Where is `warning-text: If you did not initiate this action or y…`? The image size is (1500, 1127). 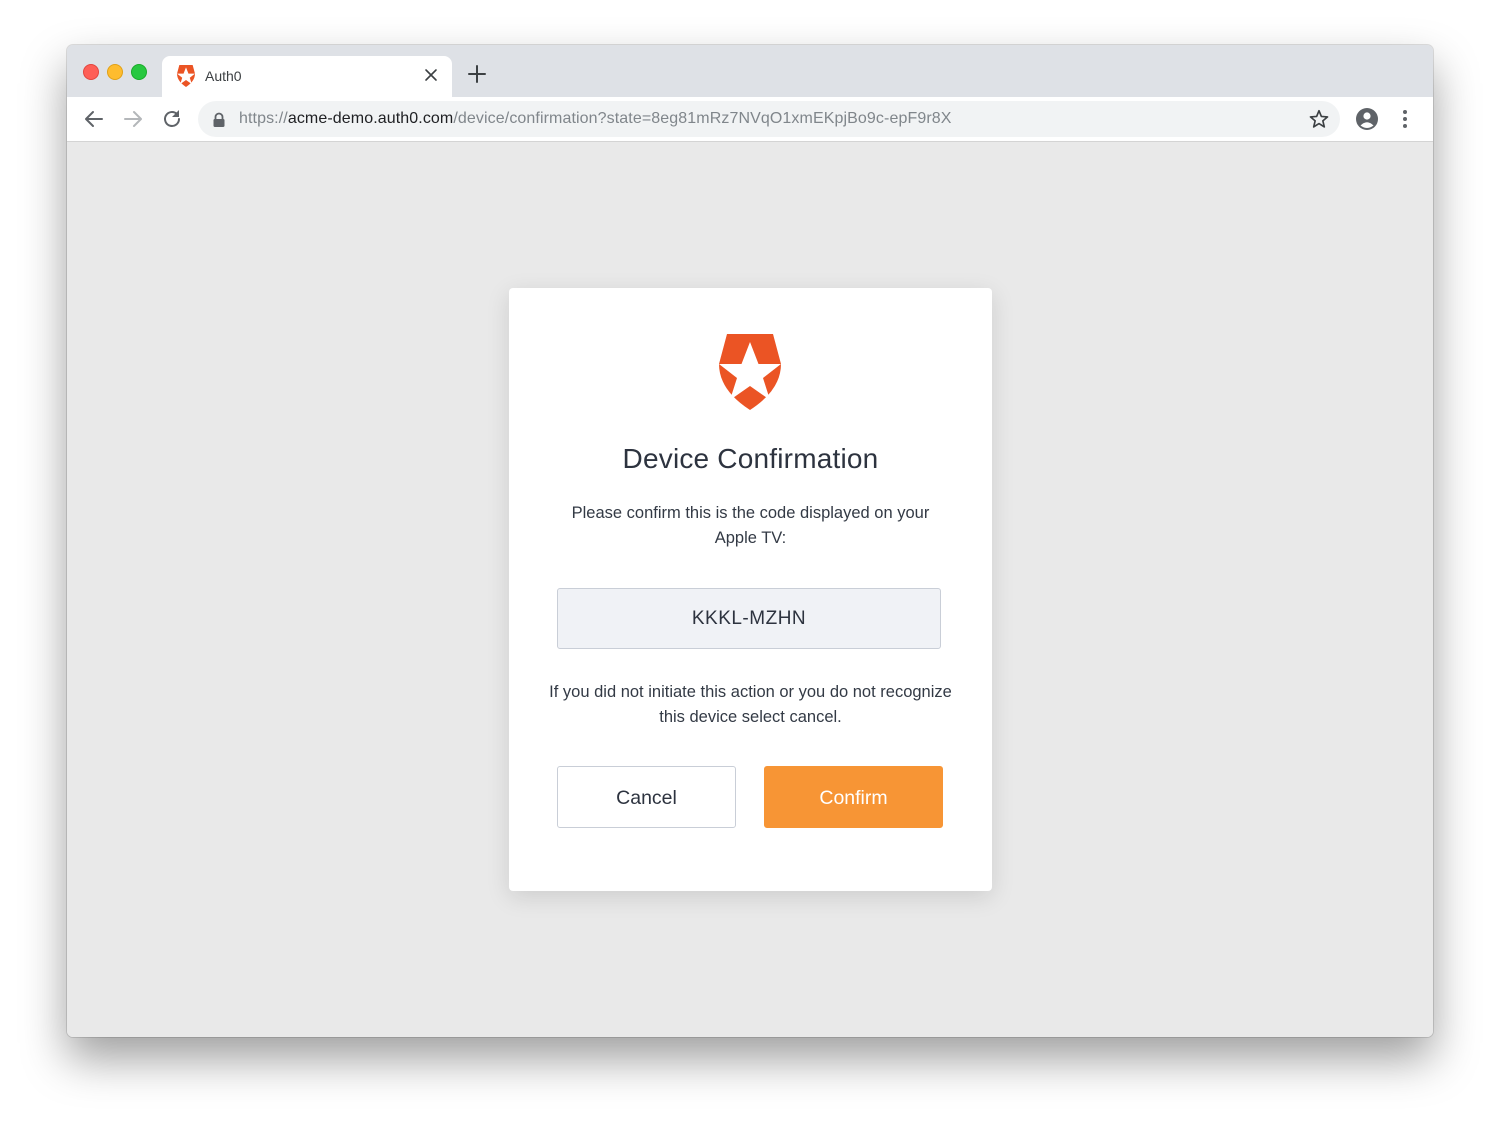 warning-text: If you did not initiate this action or y… is located at coordinates (750, 704).